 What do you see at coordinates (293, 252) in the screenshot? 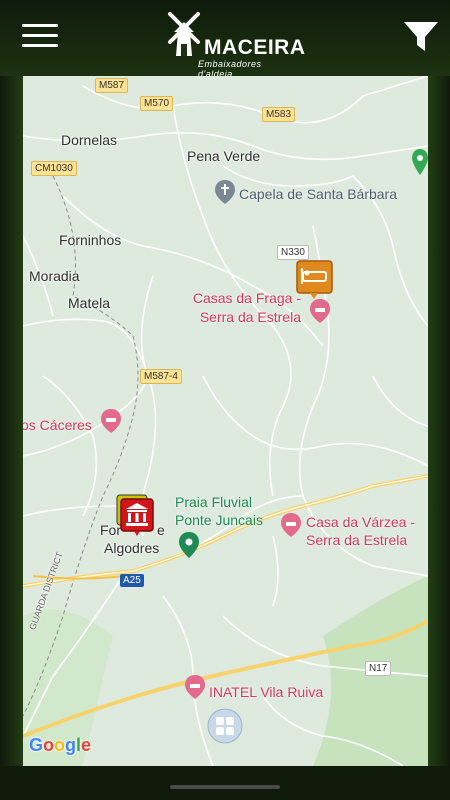
I see `road-n330: N330` at bounding box center [293, 252].